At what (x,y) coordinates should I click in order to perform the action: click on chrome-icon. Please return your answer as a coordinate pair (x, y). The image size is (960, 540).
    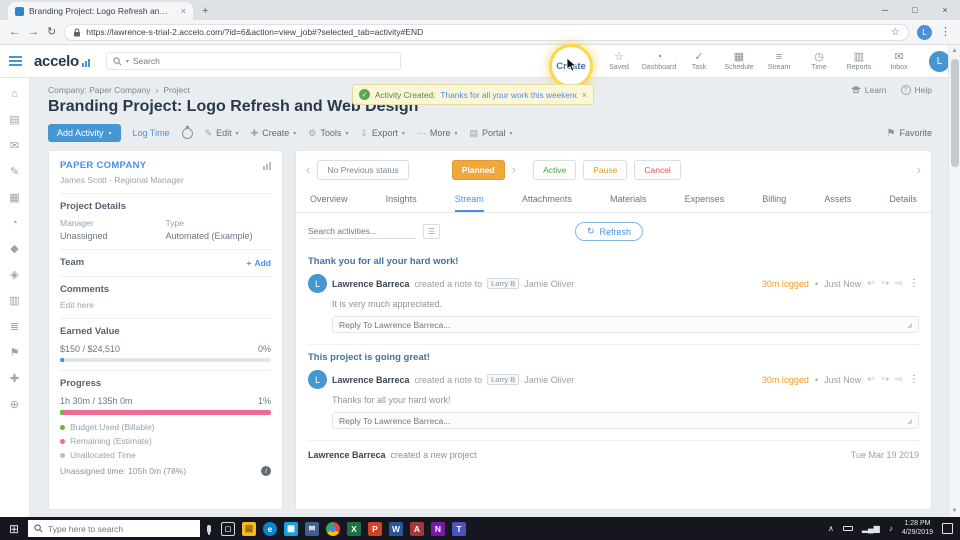
    Looking at the image, I should click on (333, 528).